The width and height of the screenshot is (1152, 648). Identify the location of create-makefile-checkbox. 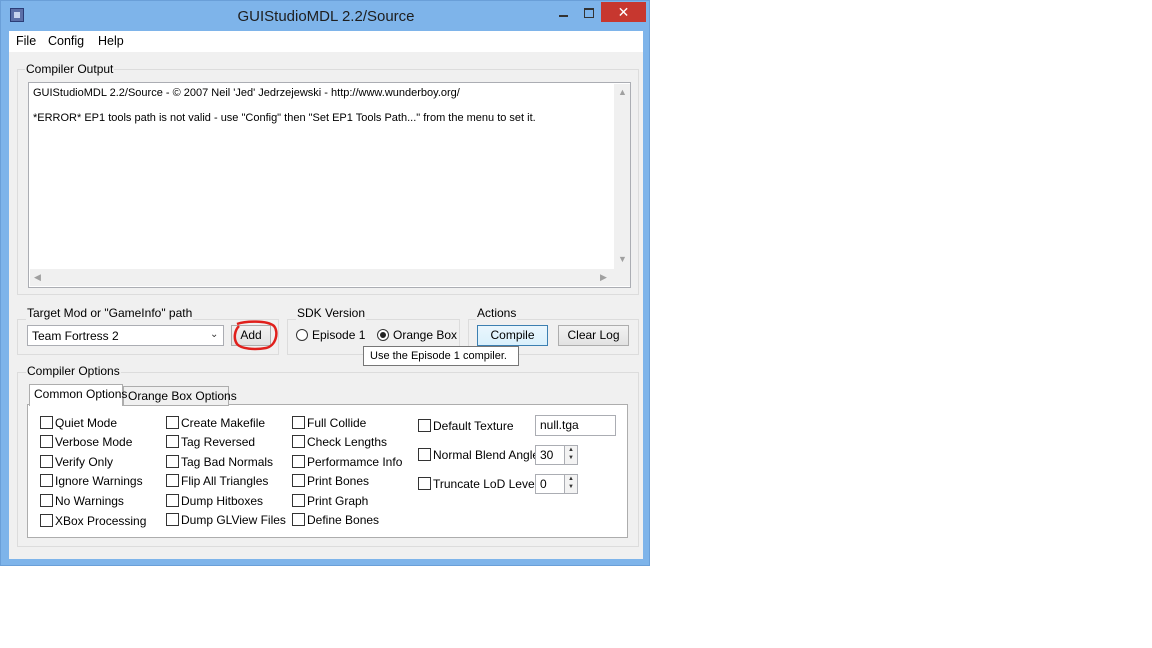
(172, 422).